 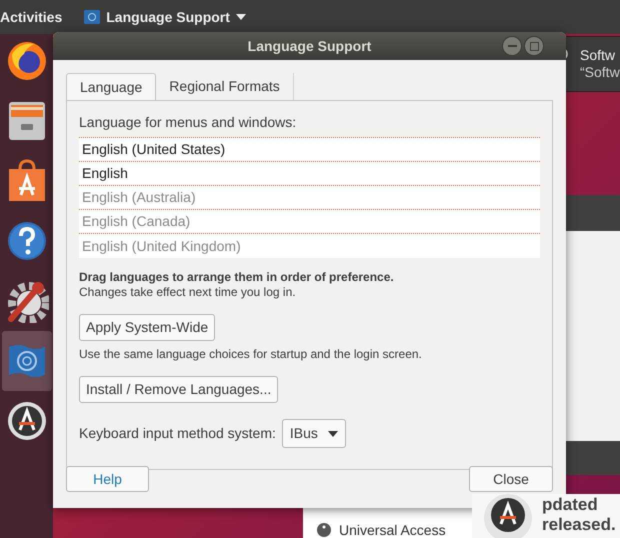 What do you see at coordinates (147, 327) in the screenshot?
I see `apply-button: Apply System-Wide` at bounding box center [147, 327].